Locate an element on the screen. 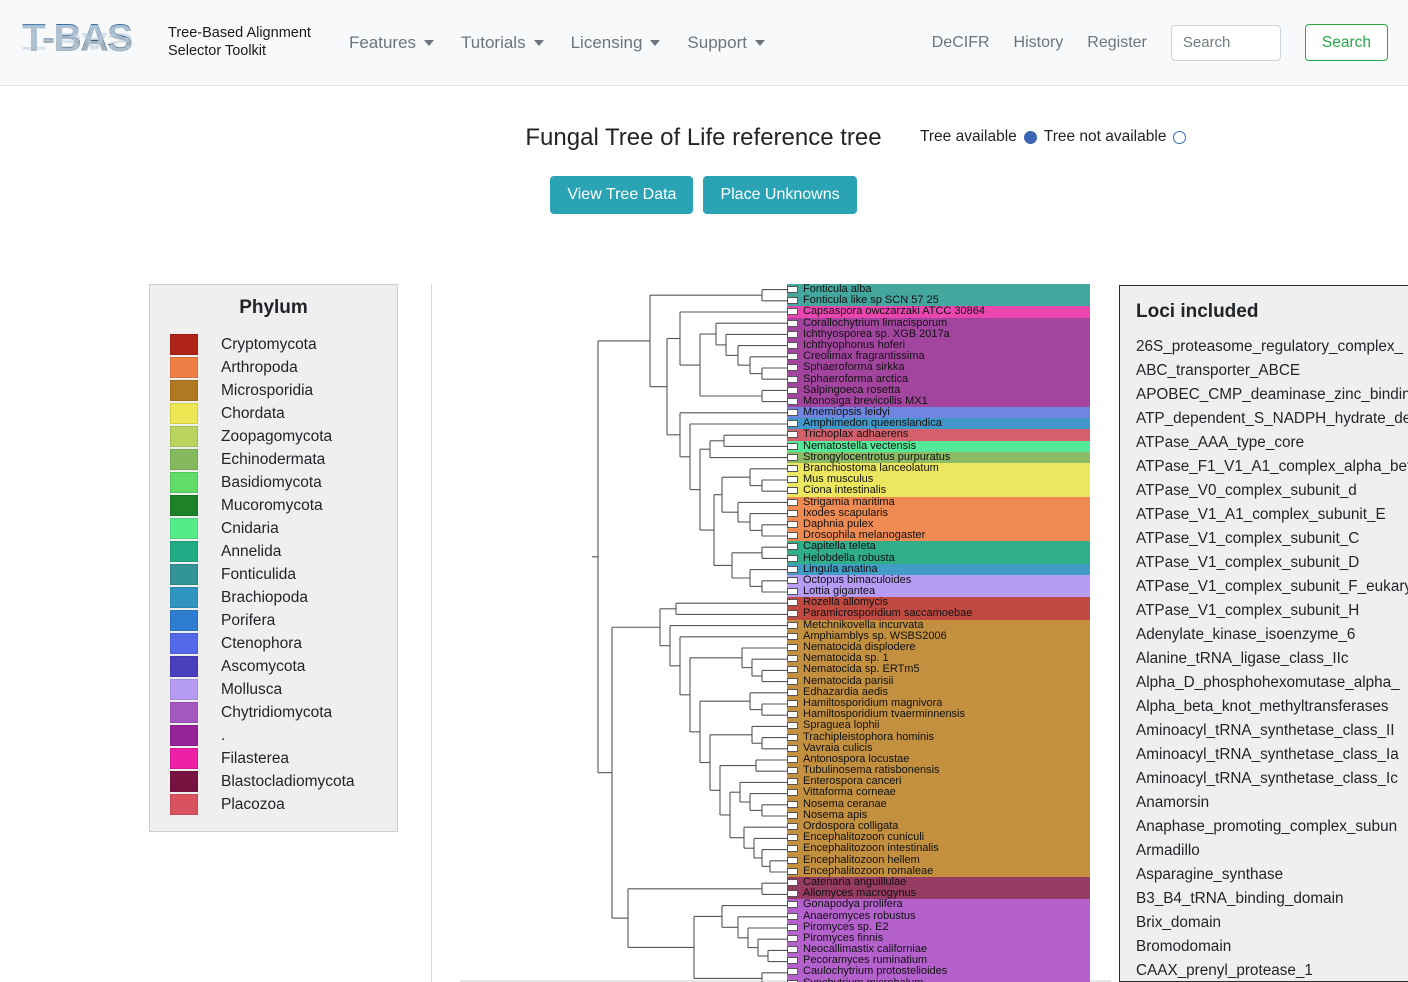  tree-tip-row: Pecoramyces ruminatium is located at coordinates (938, 961).